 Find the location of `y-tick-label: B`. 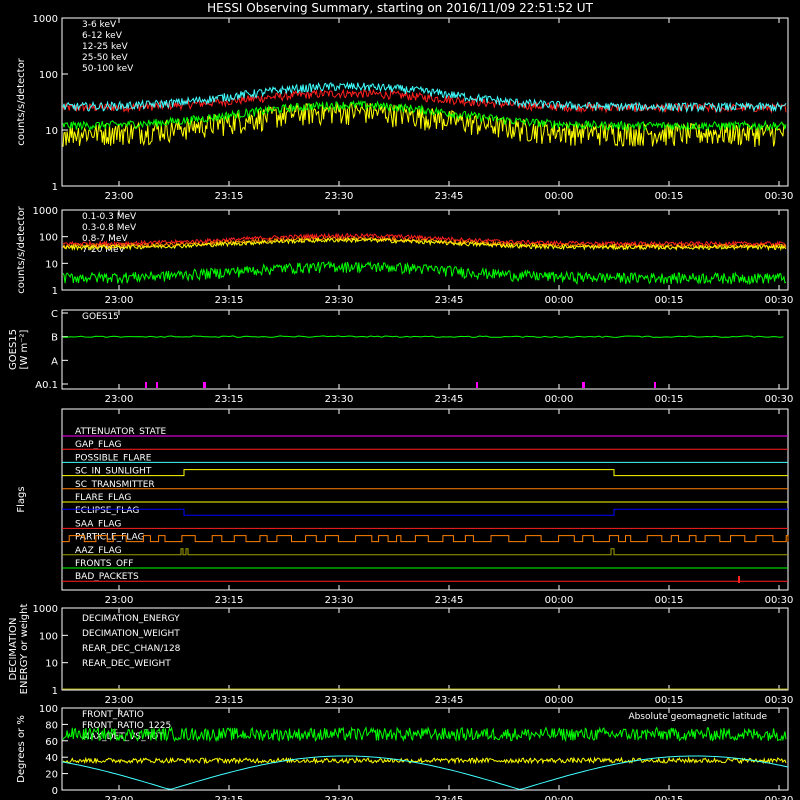

y-tick-label: B is located at coordinates (54, 338).